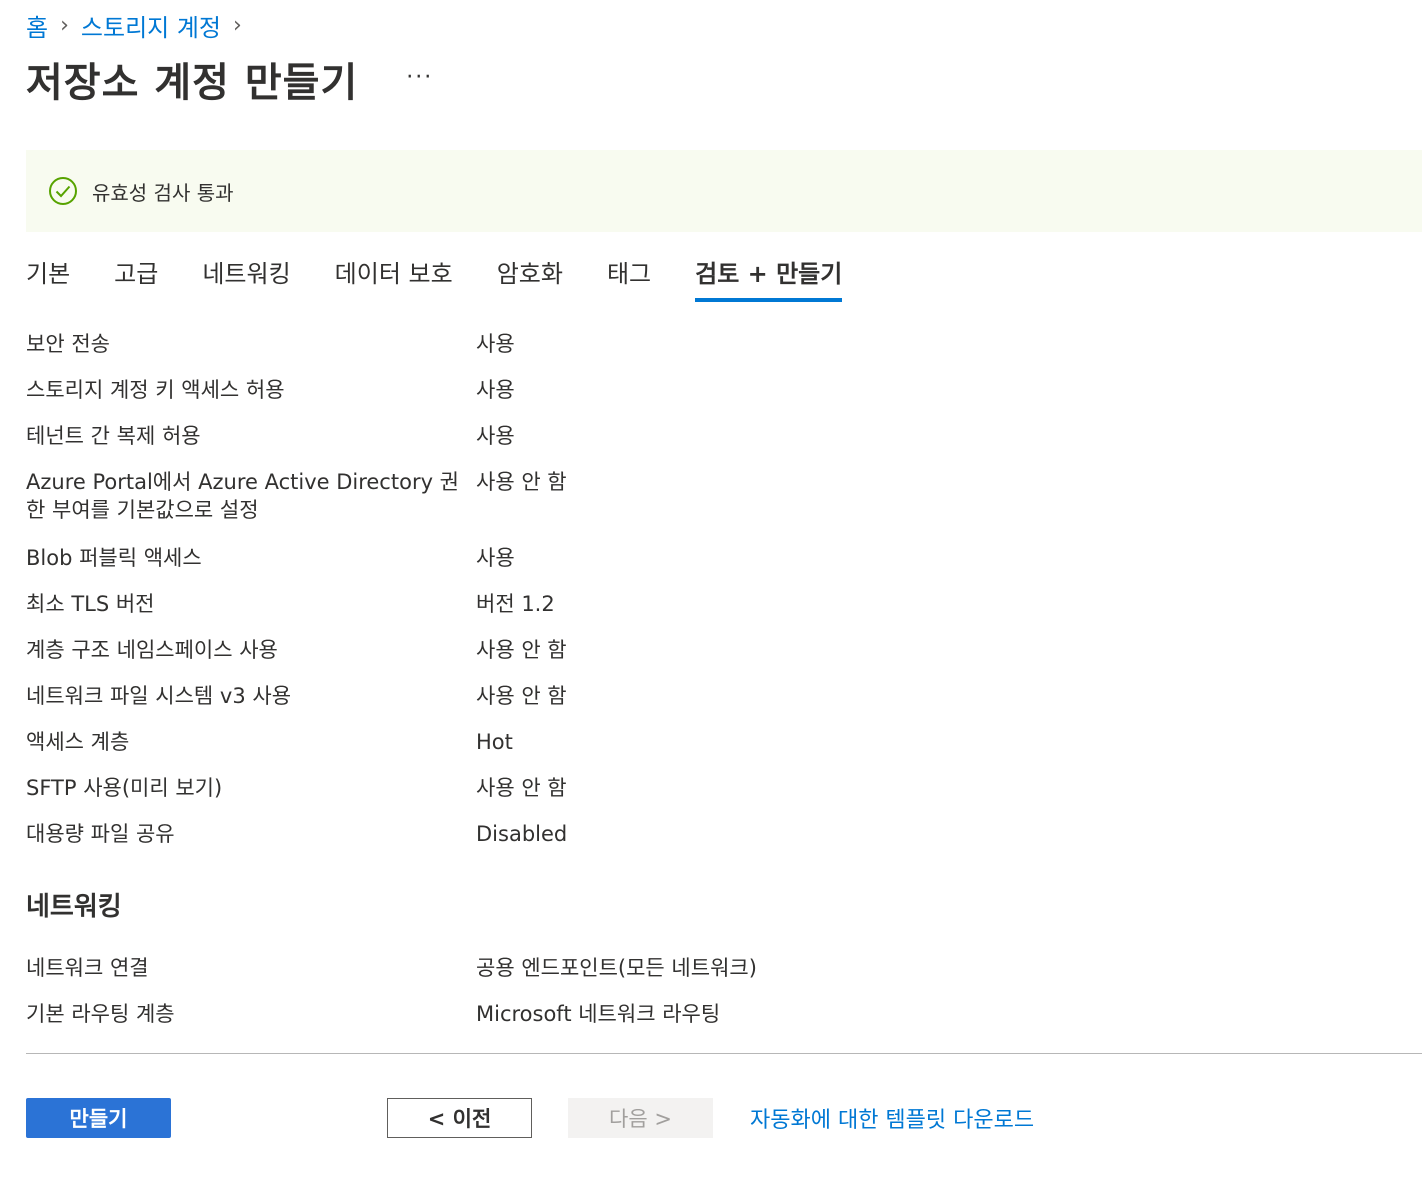  Describe the element at coordinates (769, 276) in the screenshot. I see `tab-review-create: 검토 + 만들기` at that location.